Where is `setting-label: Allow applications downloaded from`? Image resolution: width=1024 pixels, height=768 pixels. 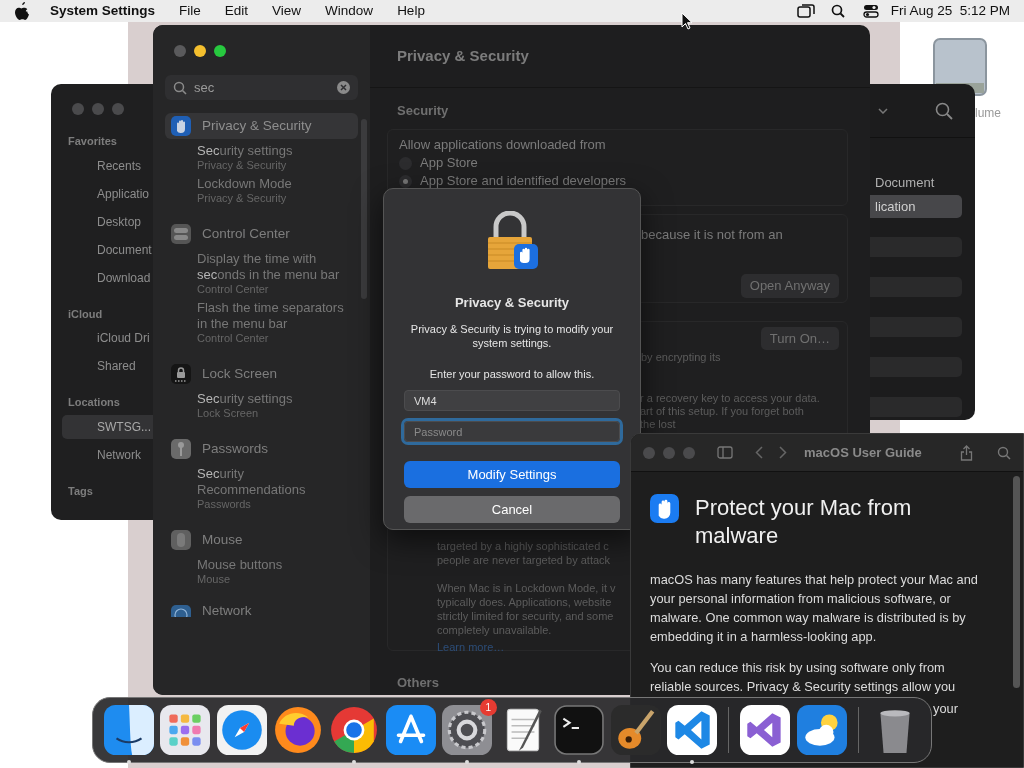
setting-label: Allow applications downloaded from is located at coordinates (503, 144).